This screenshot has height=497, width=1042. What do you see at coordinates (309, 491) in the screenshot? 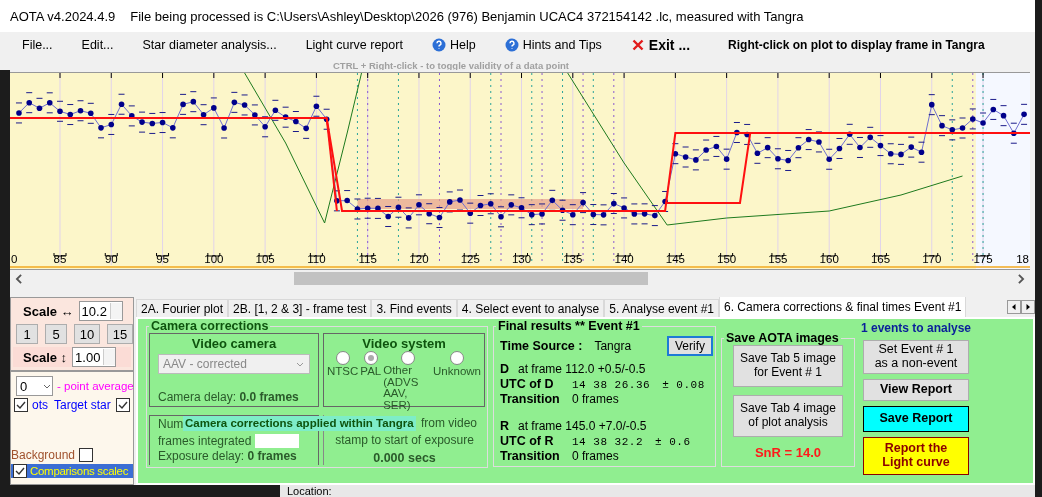
I see `location-label: Location:` at bounding box center [309, 491].